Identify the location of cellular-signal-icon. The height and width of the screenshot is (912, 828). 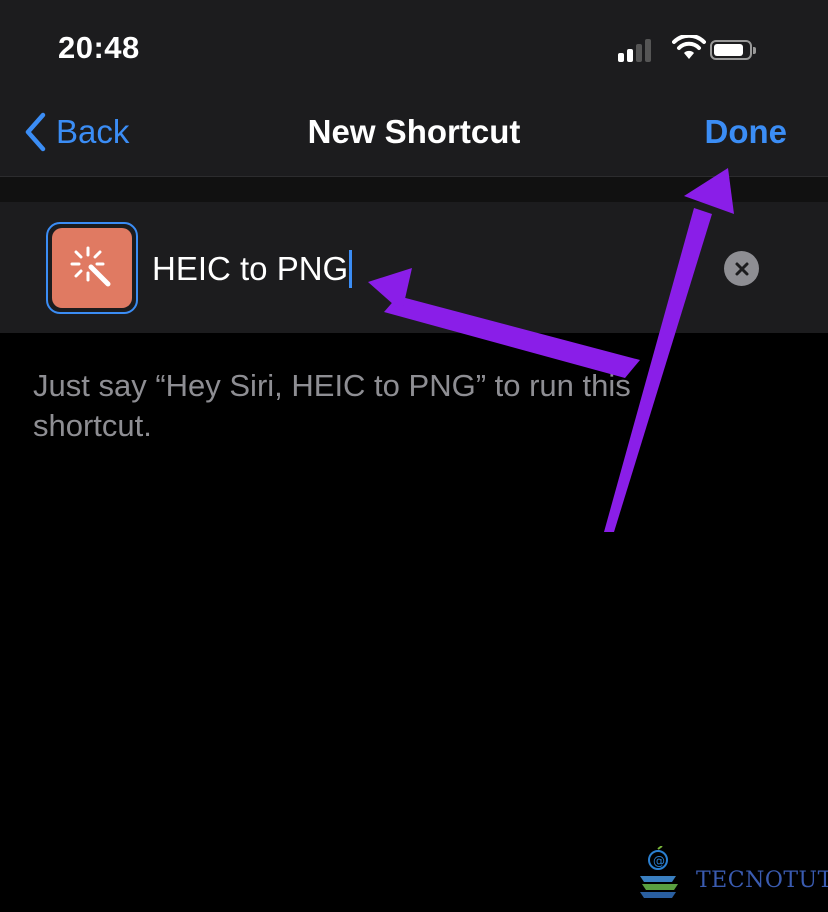
(638, 49).